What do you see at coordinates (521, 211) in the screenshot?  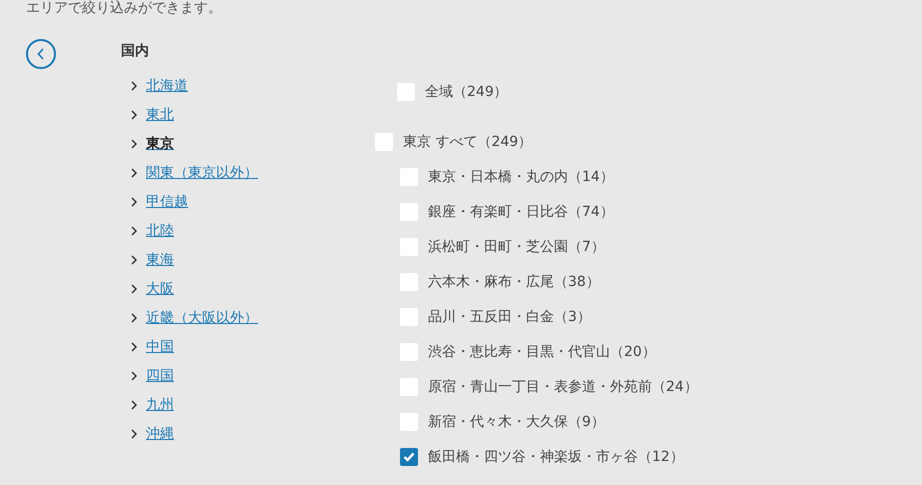 I see `checkbox-label: 銀座・有楽町・日比谷（74）` at bounding box center [521, 211].